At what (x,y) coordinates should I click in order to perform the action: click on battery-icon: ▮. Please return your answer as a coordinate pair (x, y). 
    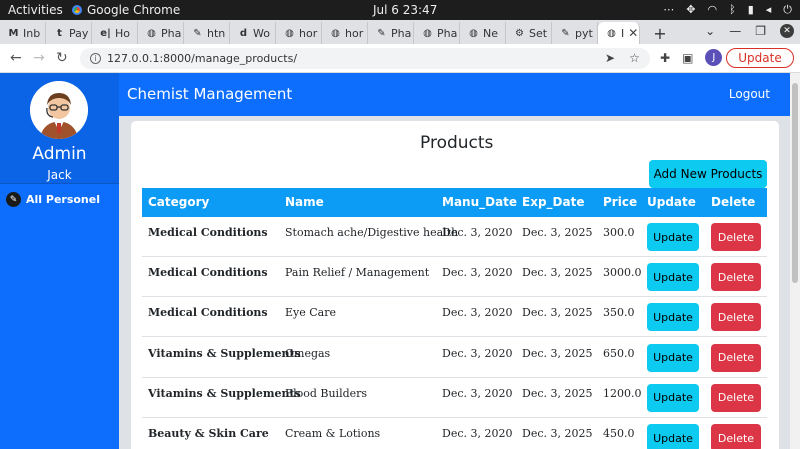
    Looking at the image, I should click on (750, 9).